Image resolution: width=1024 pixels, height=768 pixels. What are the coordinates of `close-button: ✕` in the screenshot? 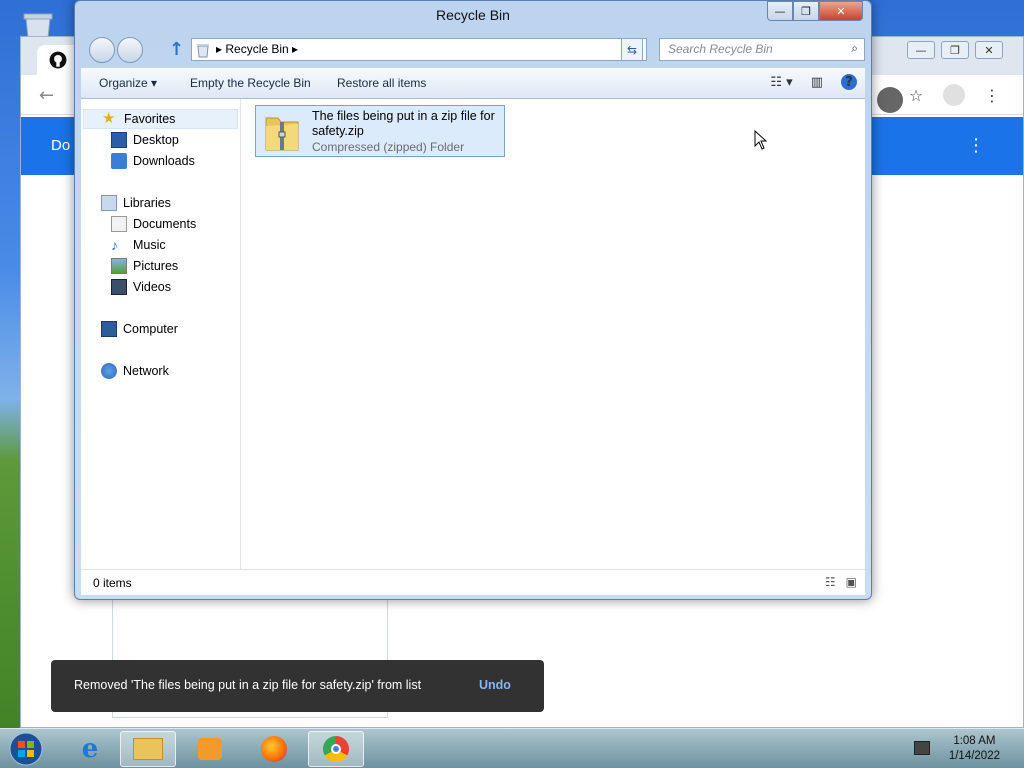 It's located at (841, 11).